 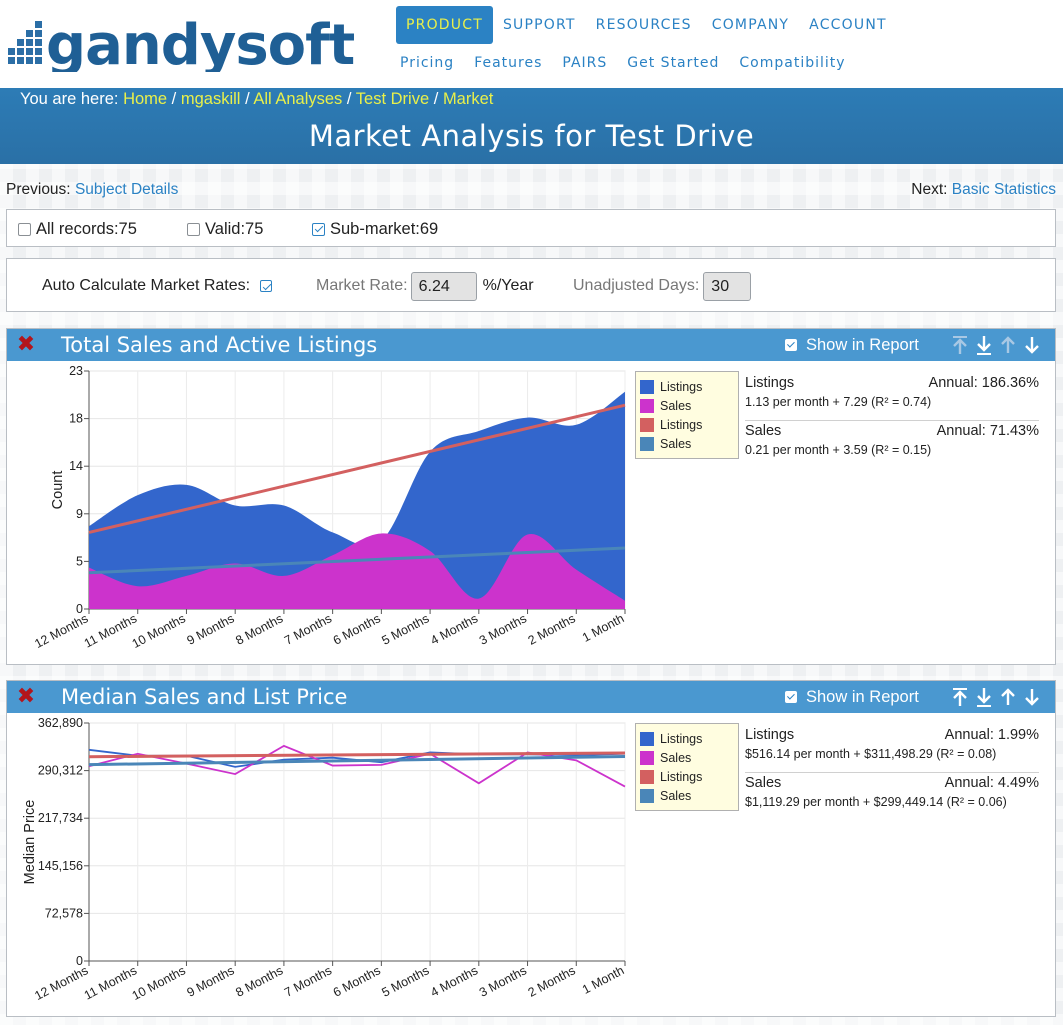 What do you see at coordinates (503, 629) in the screenshot?
I see `x-tick-label: 3 Months` at bounding box center [503, 629].